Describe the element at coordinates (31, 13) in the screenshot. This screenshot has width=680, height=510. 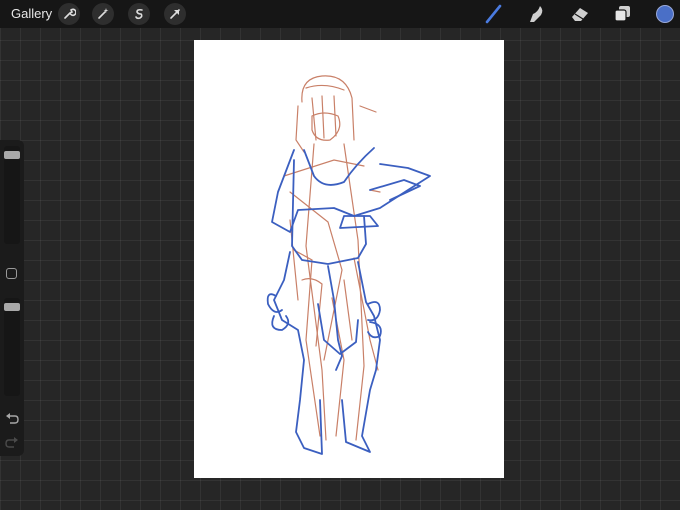
I see `gallery-button: Gallery` at that location.